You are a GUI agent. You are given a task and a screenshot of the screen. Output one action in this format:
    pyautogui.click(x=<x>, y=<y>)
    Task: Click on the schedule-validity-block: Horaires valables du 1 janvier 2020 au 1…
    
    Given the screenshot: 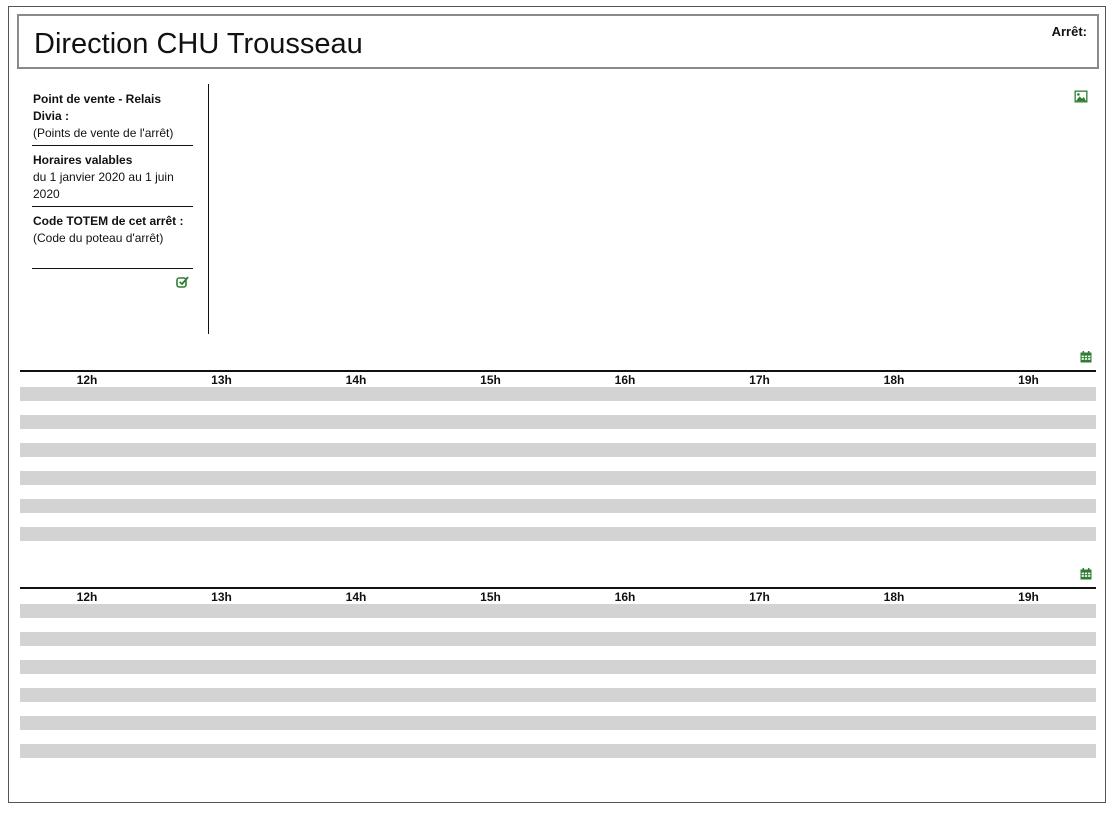 What is the action you would take?
    pyautogui.click(x=112, y=176)
    